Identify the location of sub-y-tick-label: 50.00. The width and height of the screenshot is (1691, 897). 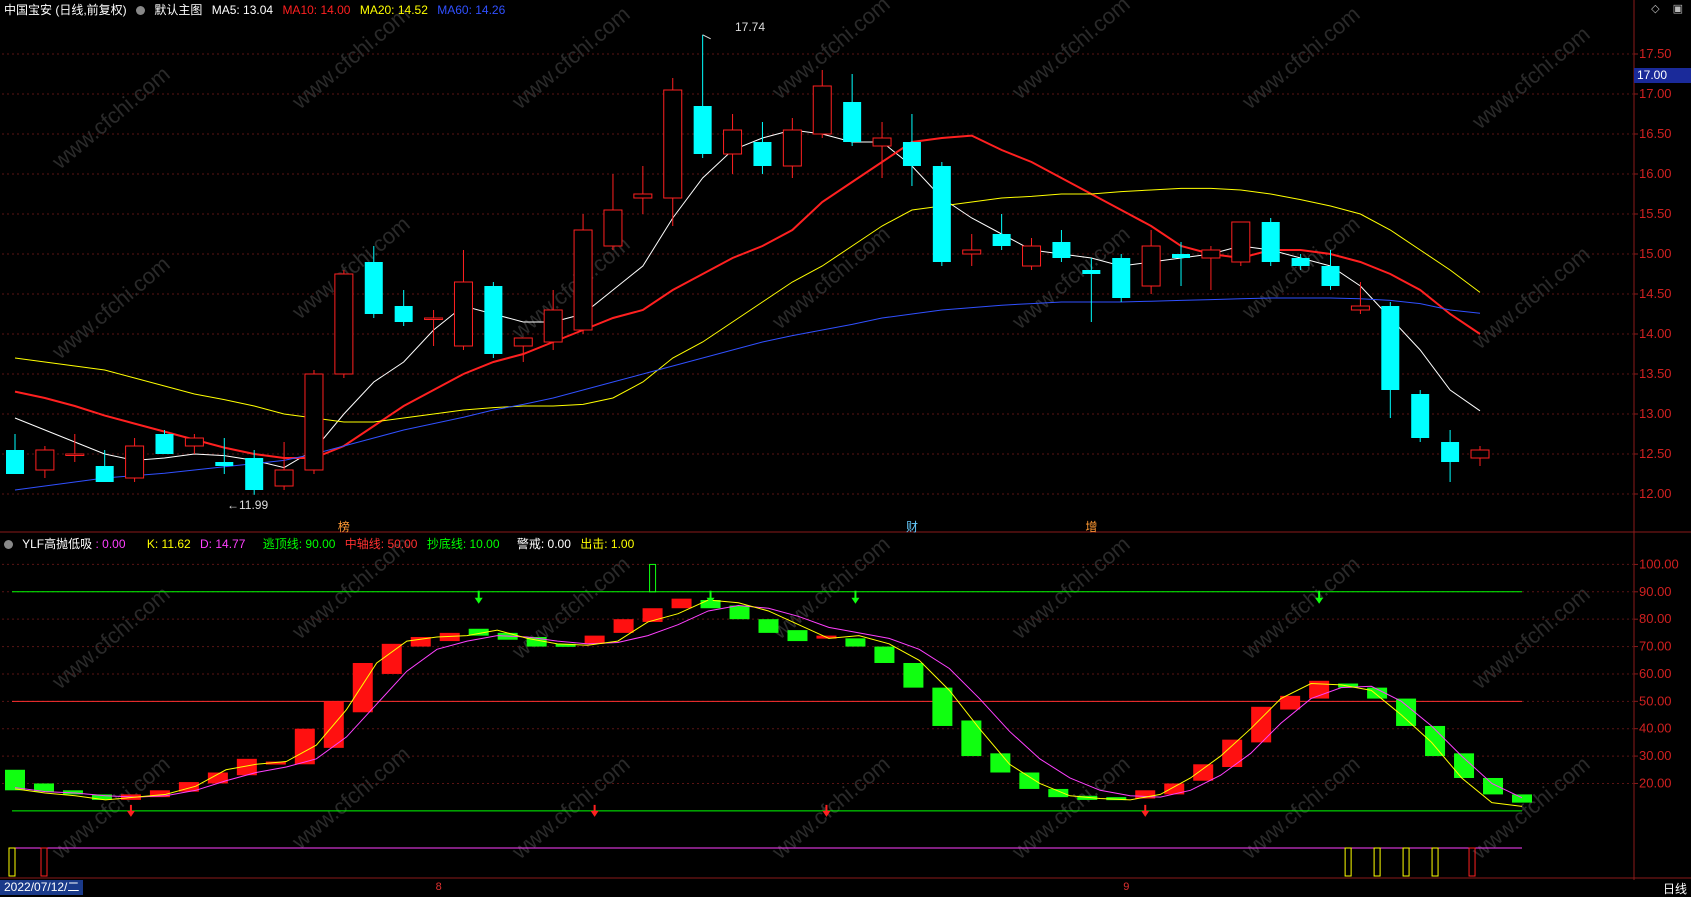
(1655, 700).